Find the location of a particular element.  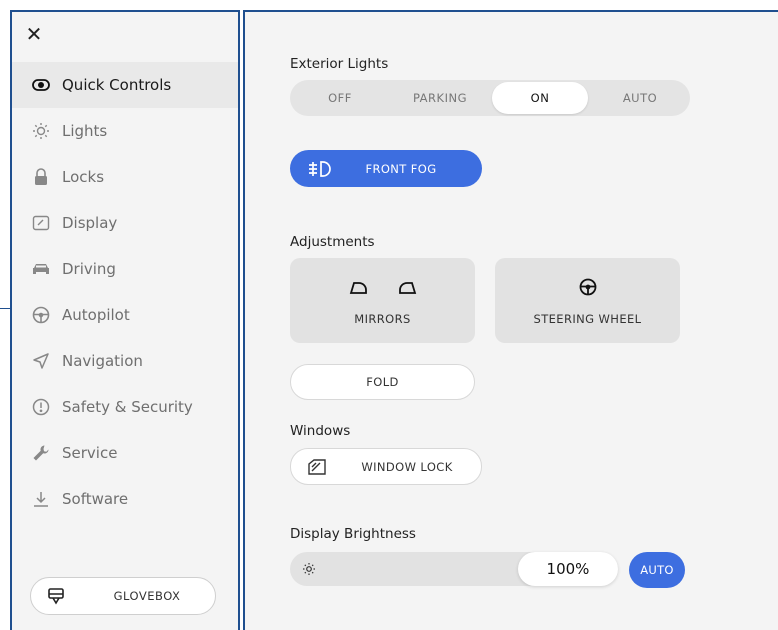

fold-label: FOLD is located at coordinates (382, 382).